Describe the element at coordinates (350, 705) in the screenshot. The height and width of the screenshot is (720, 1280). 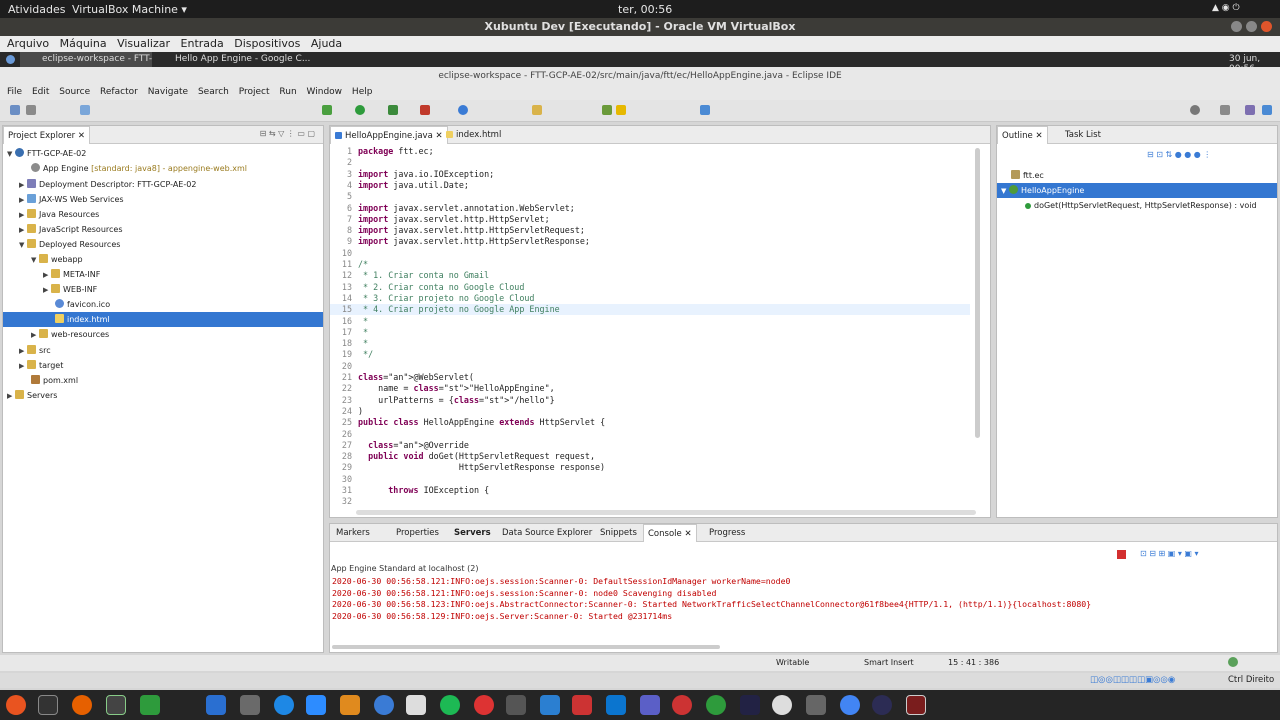
I see `app-center-icon` at that location.